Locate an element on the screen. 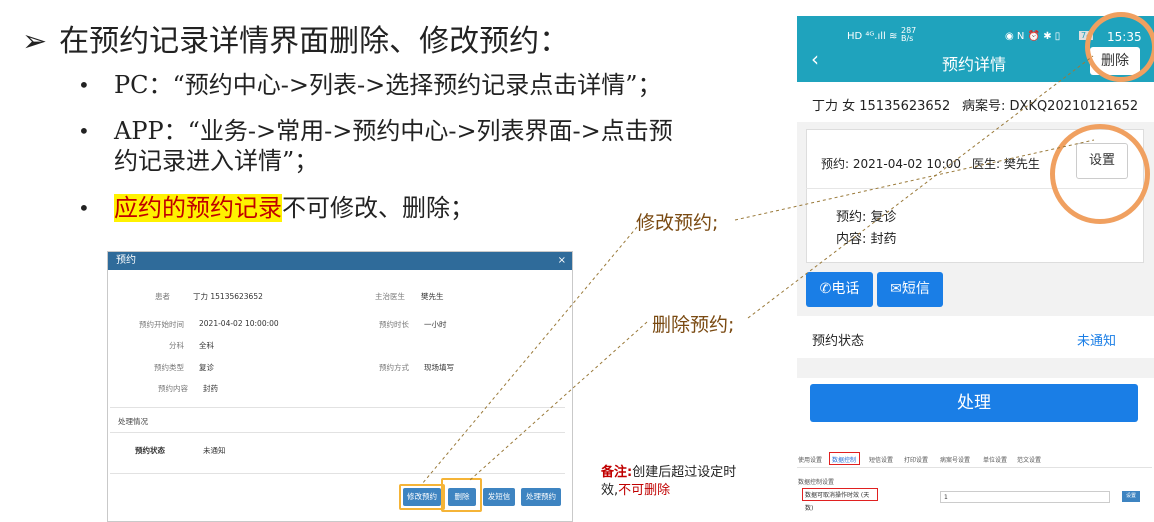 The width and height of the screenshot is (1154, 522). leader-line-edit-pc is located at coordinates (529, 355).